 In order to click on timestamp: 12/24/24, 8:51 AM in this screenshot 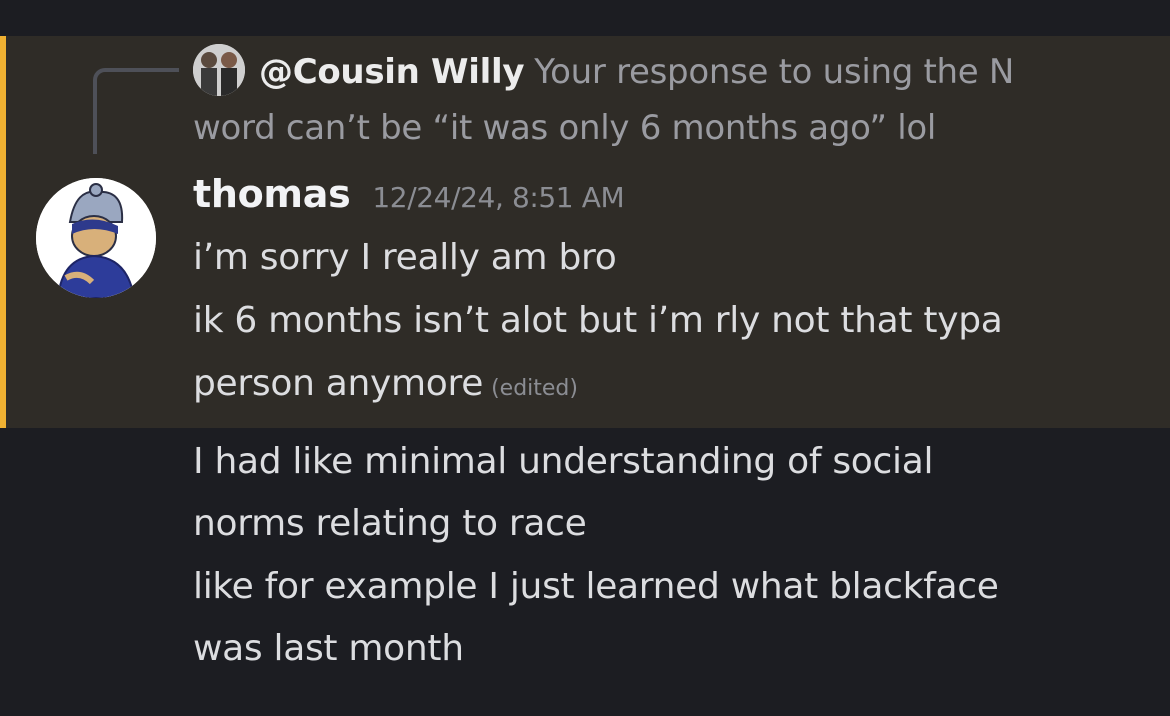, I will do `click(498, 197)`.